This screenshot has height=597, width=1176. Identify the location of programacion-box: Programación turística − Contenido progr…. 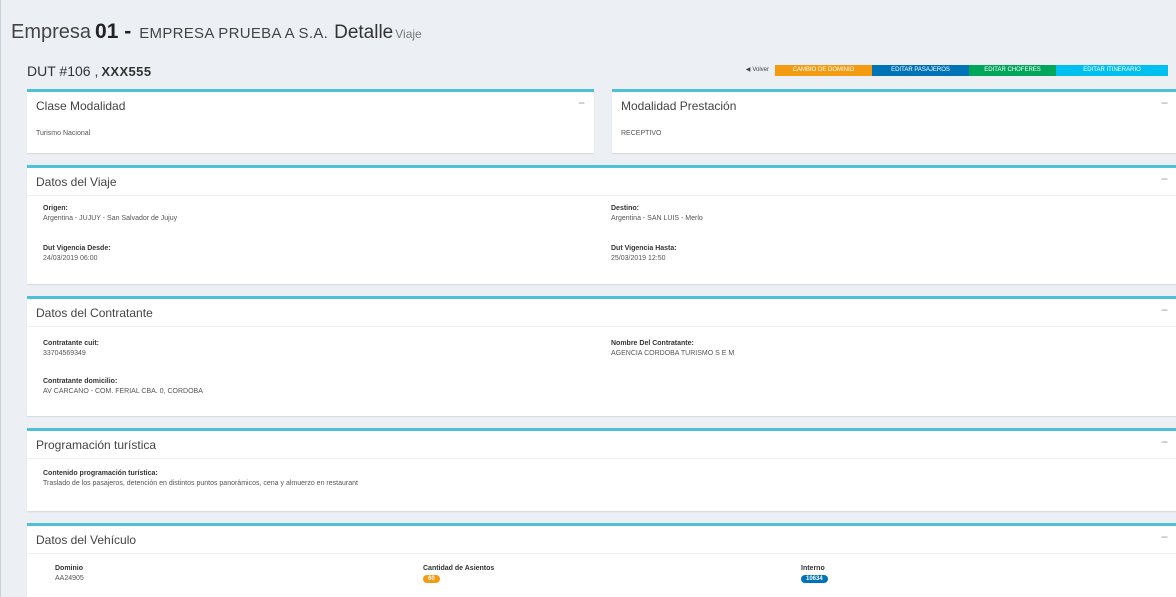
(601, 469).